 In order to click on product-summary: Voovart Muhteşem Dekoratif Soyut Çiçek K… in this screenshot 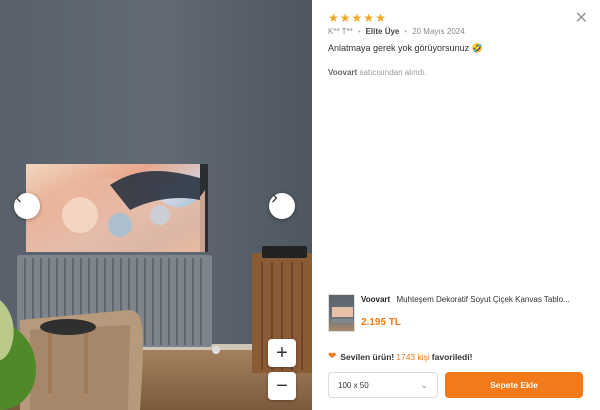, I will do `click(458, 313)`.